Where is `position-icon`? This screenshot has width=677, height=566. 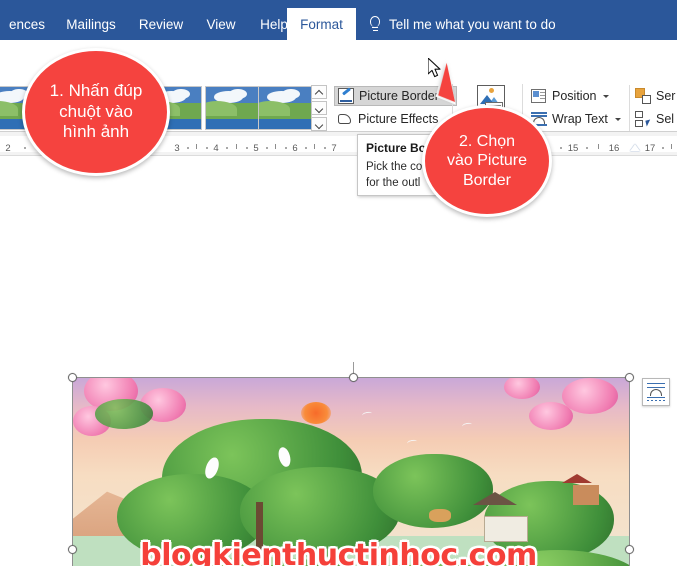 position-icon is located at coordinates (539, 96).